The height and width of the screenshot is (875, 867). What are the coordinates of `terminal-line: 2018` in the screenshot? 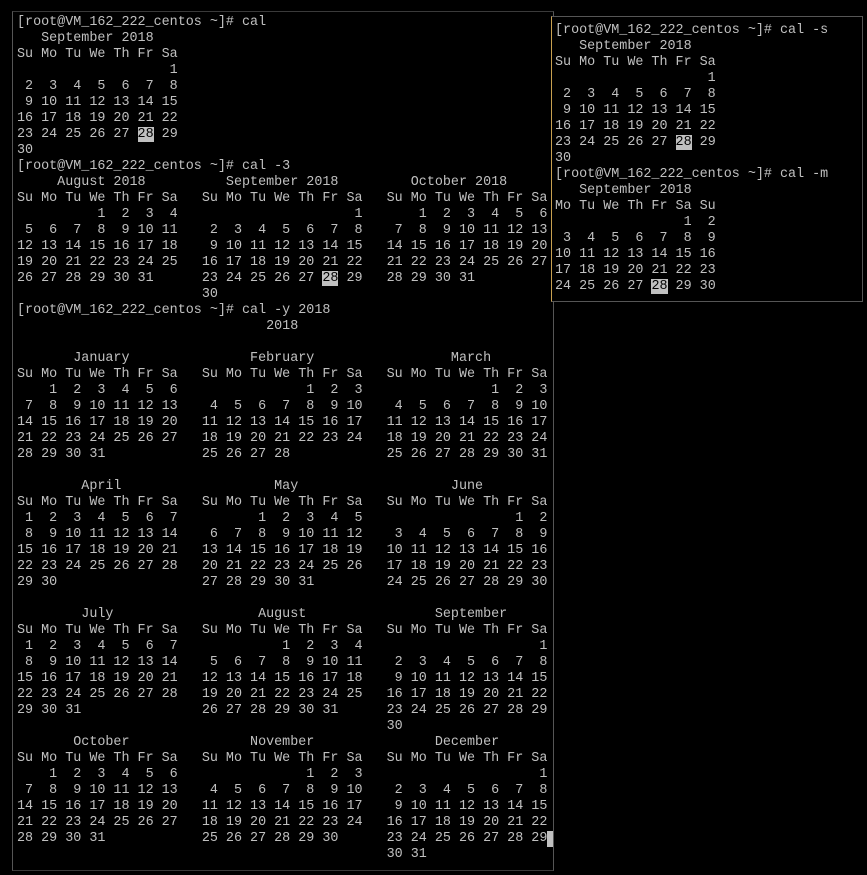 It's located at (158, 326).